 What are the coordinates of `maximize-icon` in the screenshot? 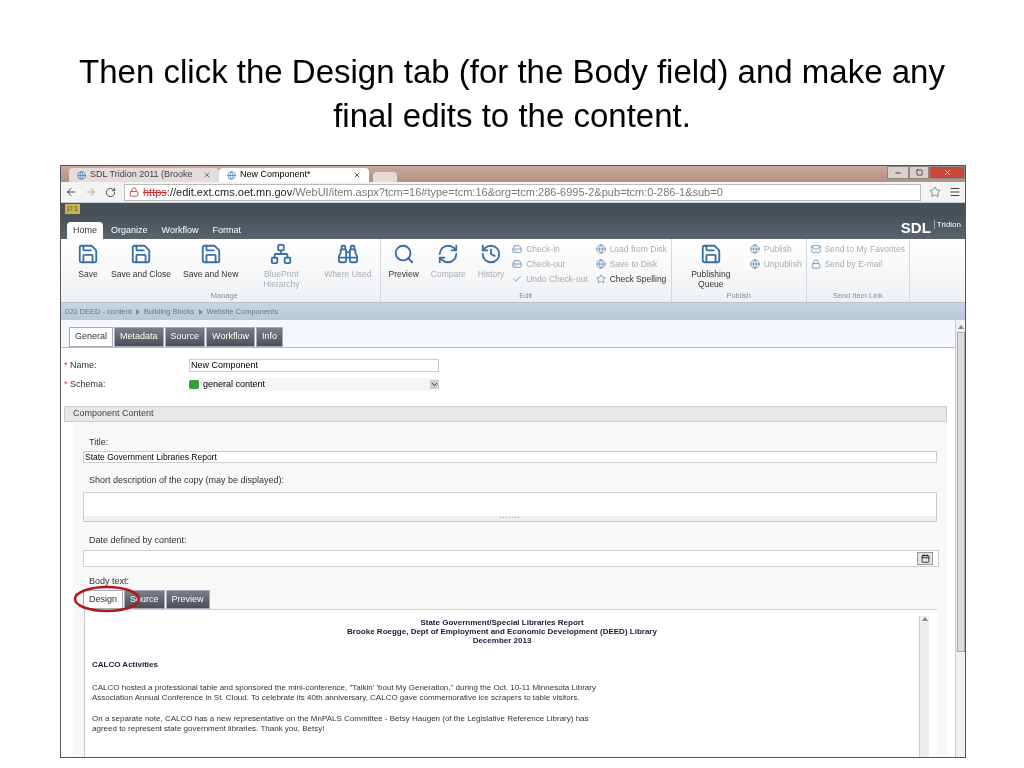 It's located at (919, 172).